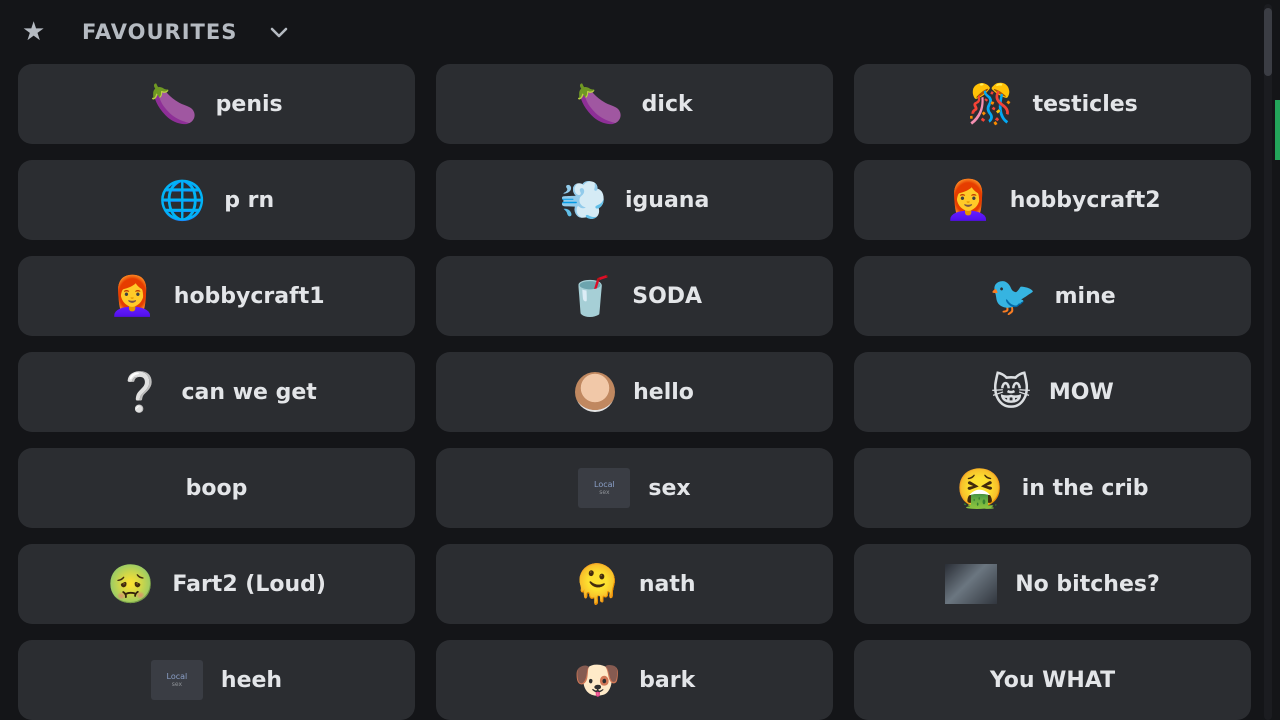 The width and height of the screenshot is (1280, 720). Describe the element at coordinates (160, 32) in the screenshot. I see `section-title: FAVOURITES` at that location.